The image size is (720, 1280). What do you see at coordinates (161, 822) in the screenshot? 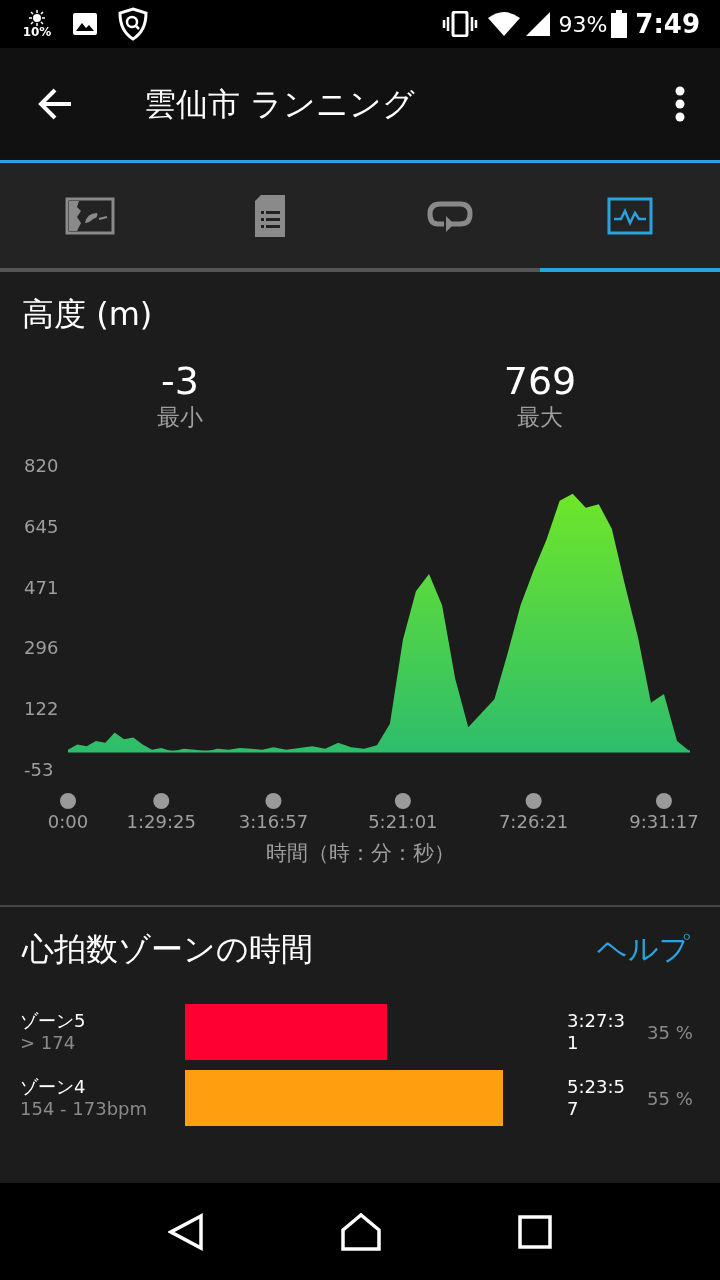
I see `x-tick-label: 1:29:25` at bounding box center [161, 822].